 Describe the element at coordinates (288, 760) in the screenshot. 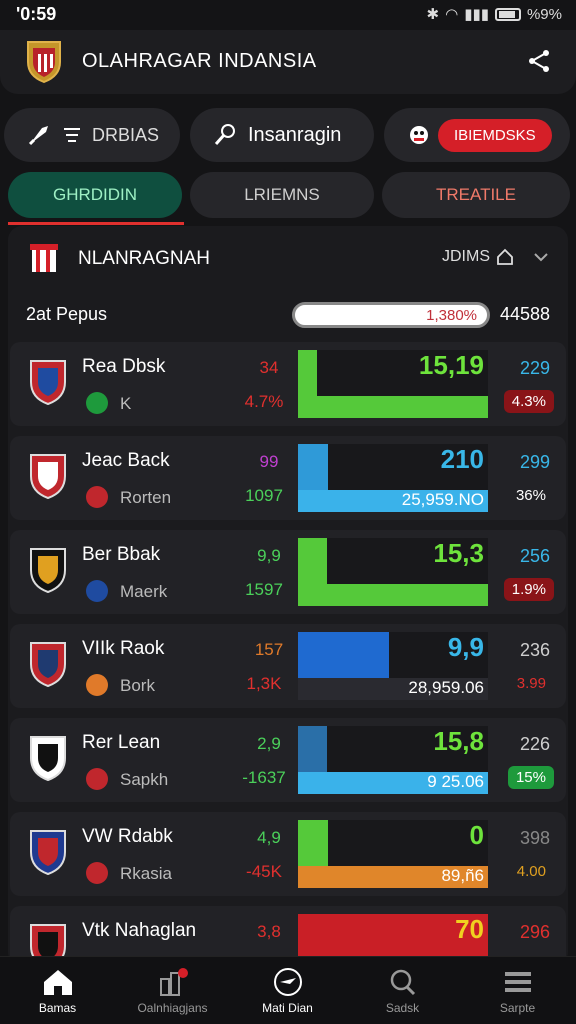

I see `team-row: Rer Lean Sapkh 2,9 -1637 15,8 9 25.06 226 15%` at that location.